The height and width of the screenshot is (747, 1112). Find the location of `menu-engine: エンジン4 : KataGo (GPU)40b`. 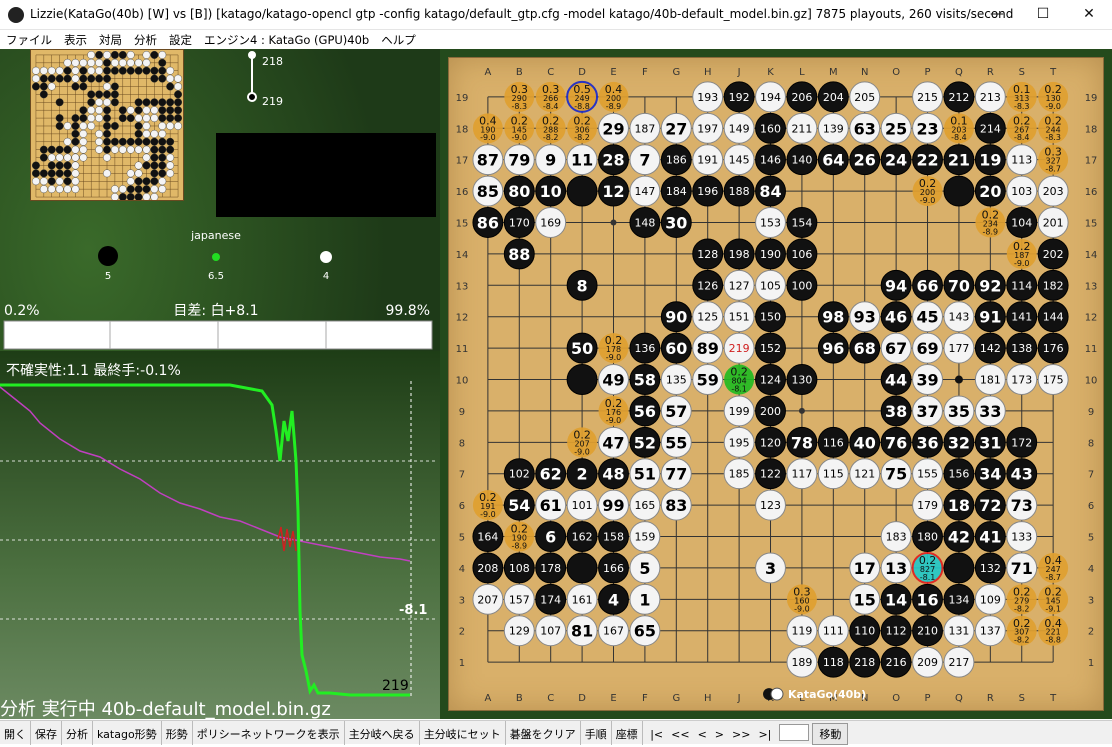

menu-engine: エンジン4 : KataGo (GPU)40b is located at coordinates (286, 39).